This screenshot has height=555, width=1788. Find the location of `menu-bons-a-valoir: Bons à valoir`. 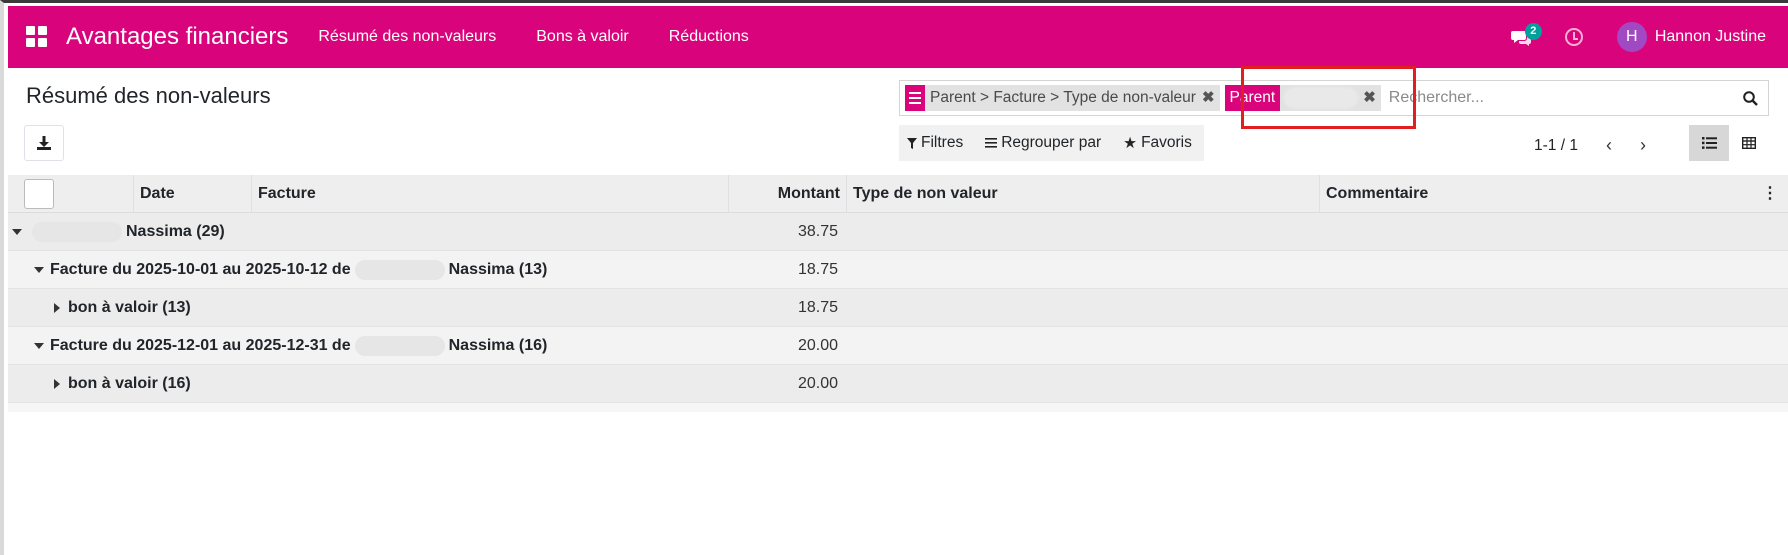

menu-bons-a-valoir: Bons à valoir is located at coordinates (582, 37).